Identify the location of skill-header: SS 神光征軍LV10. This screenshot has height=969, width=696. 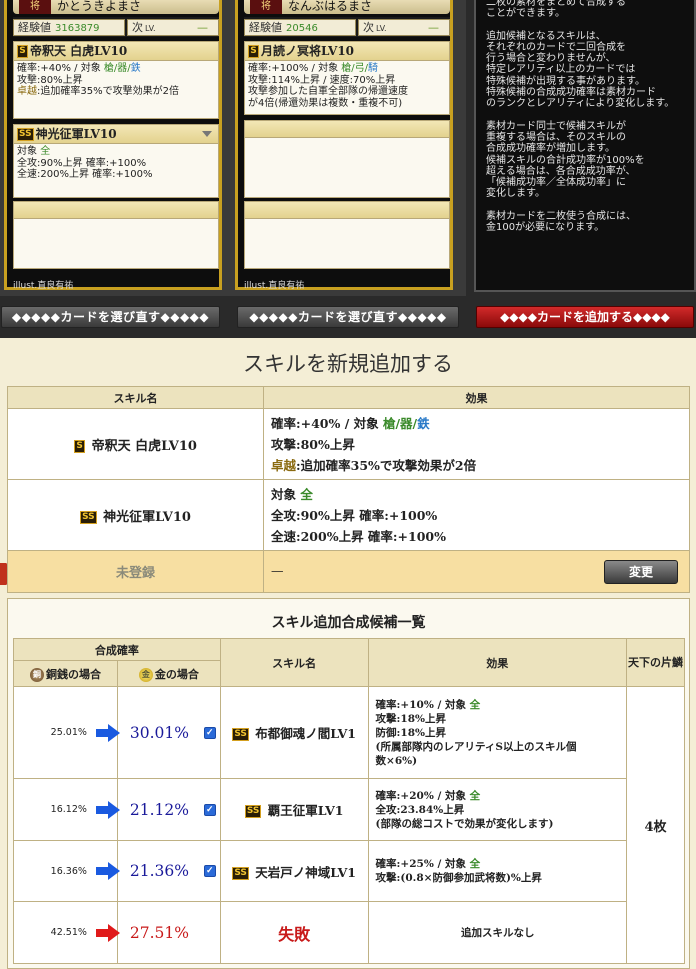
(116, 134).